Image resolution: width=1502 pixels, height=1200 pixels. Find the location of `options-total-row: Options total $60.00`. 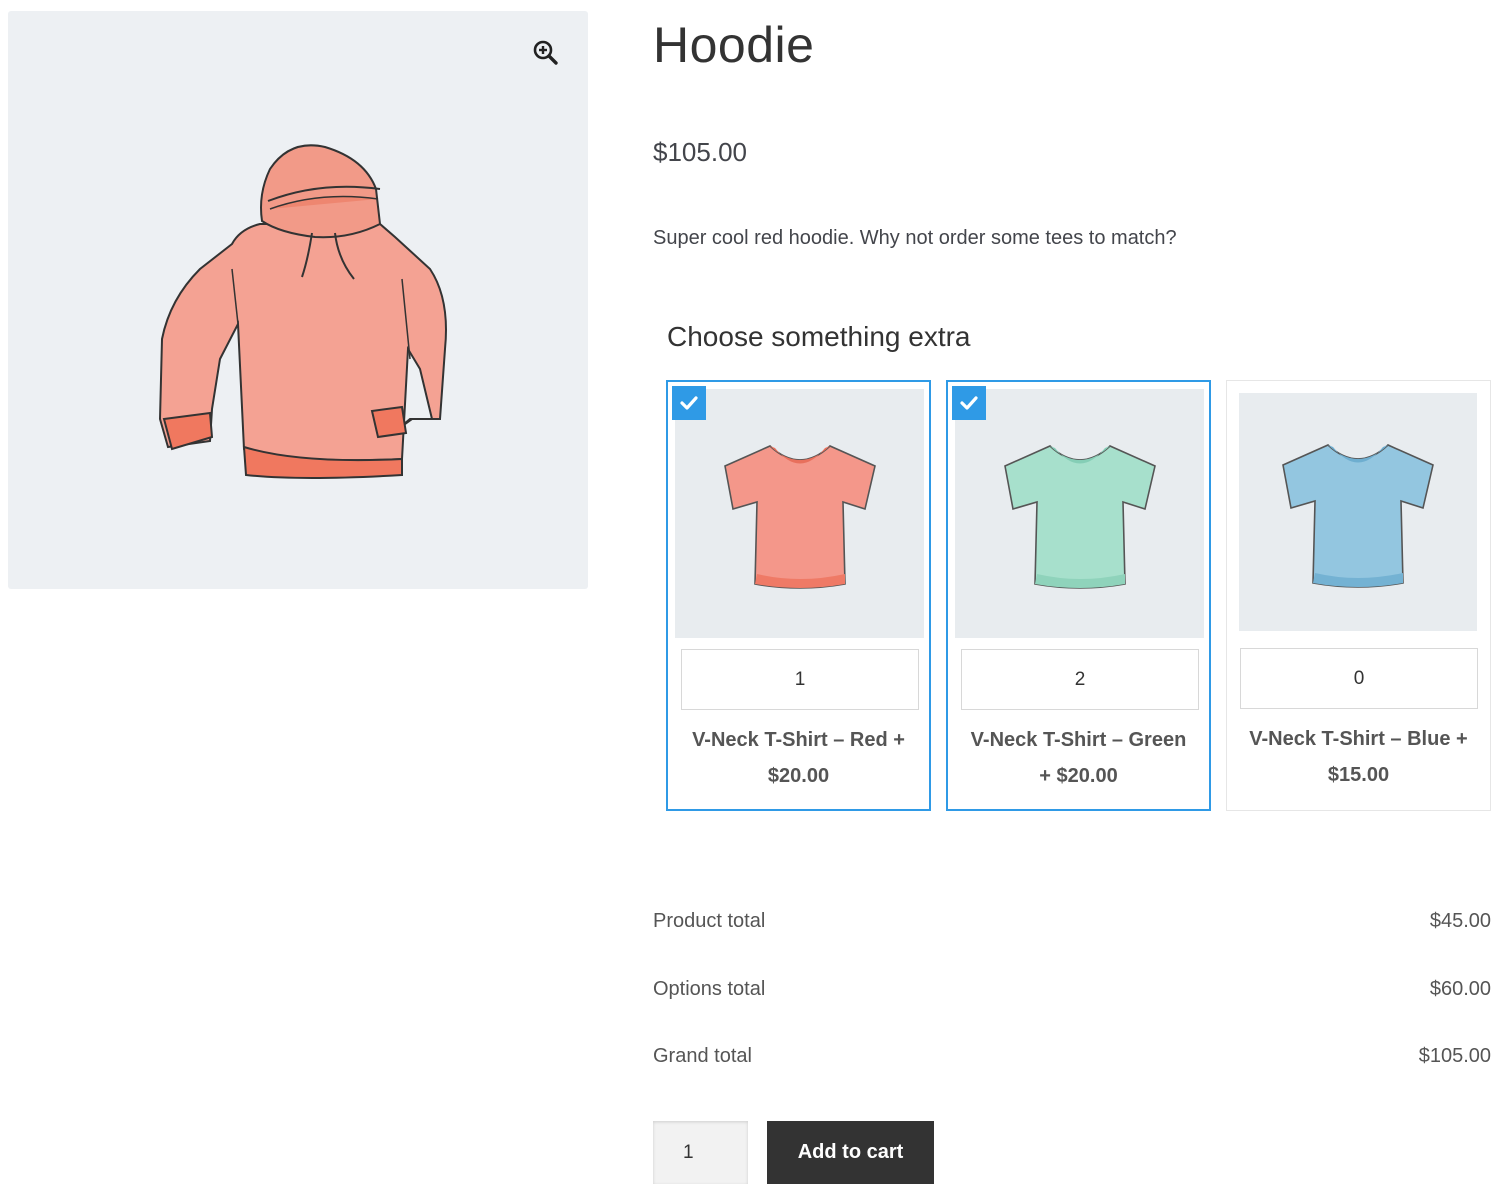

options-total-row: Options total $60.00 is located at coordinates (1072, 993).